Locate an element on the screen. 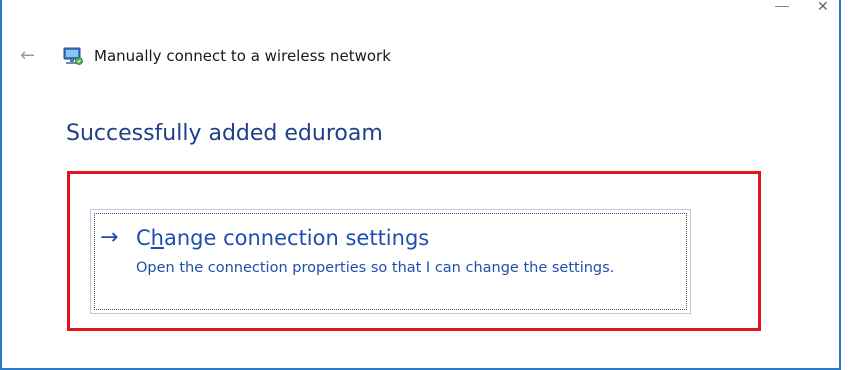 This screenshot has height=370, width=849. wireless-network-icon is located at coordinates (73, 56).